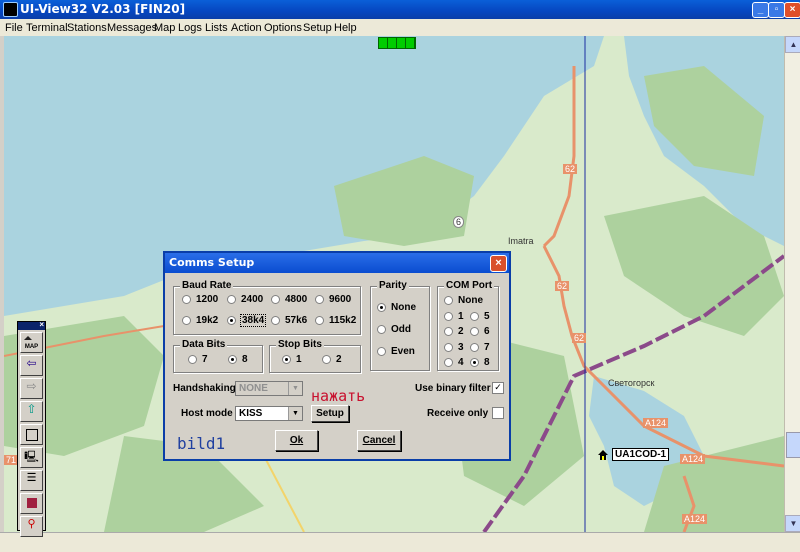  Describe the element at coordinates (400, 542) in the screenshot. I see `horizontal-scrollbar` at that location.